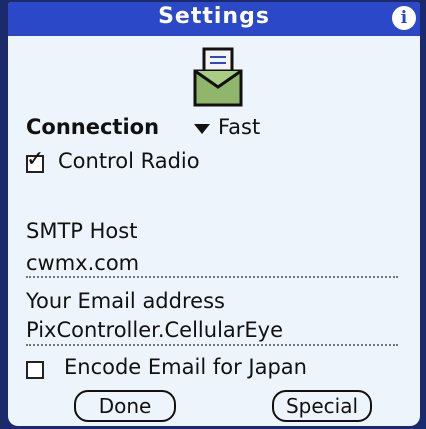  Describe the element at coordinates (185, 367) in the screenshot. I see `japan-label: Encode Email for Japan` at that location.